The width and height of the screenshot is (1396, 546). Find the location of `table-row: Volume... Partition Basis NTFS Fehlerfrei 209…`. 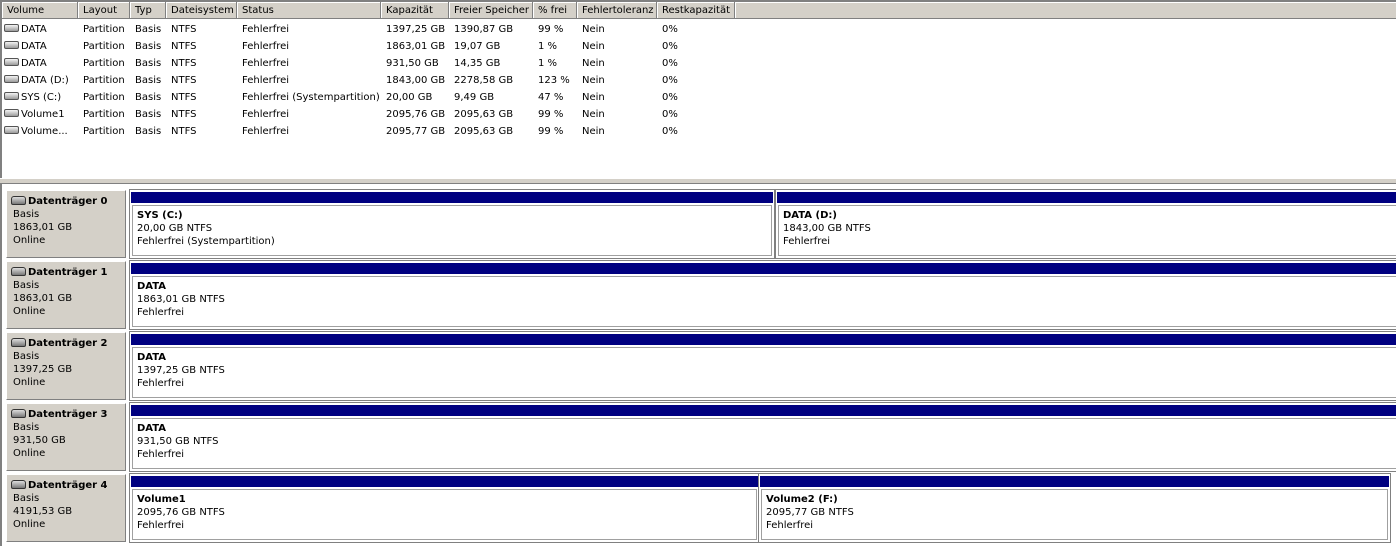

table-row: Volume... Partition Basis NTFS Fehlerfrei 209… is located at coordinates (699, 131).